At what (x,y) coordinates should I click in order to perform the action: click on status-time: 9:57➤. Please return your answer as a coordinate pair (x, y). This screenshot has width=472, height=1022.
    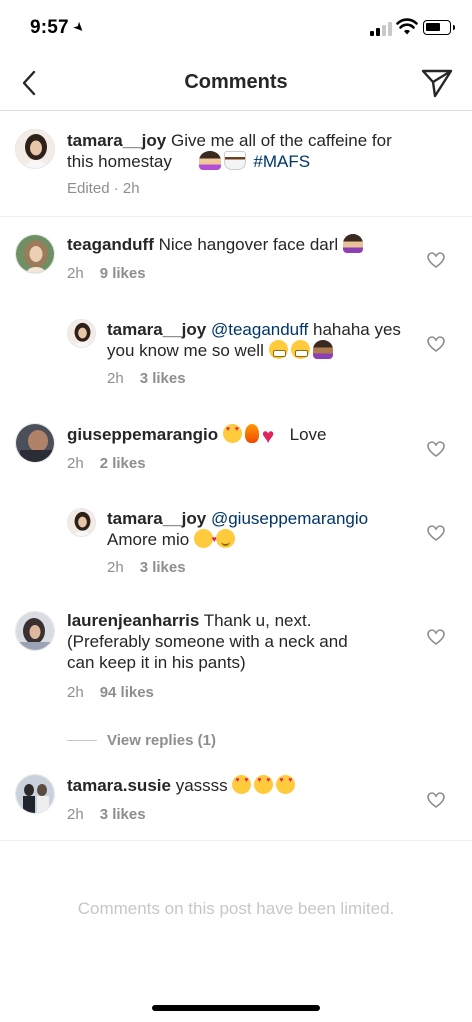
    Looking at the image, I should click on (59, 28).